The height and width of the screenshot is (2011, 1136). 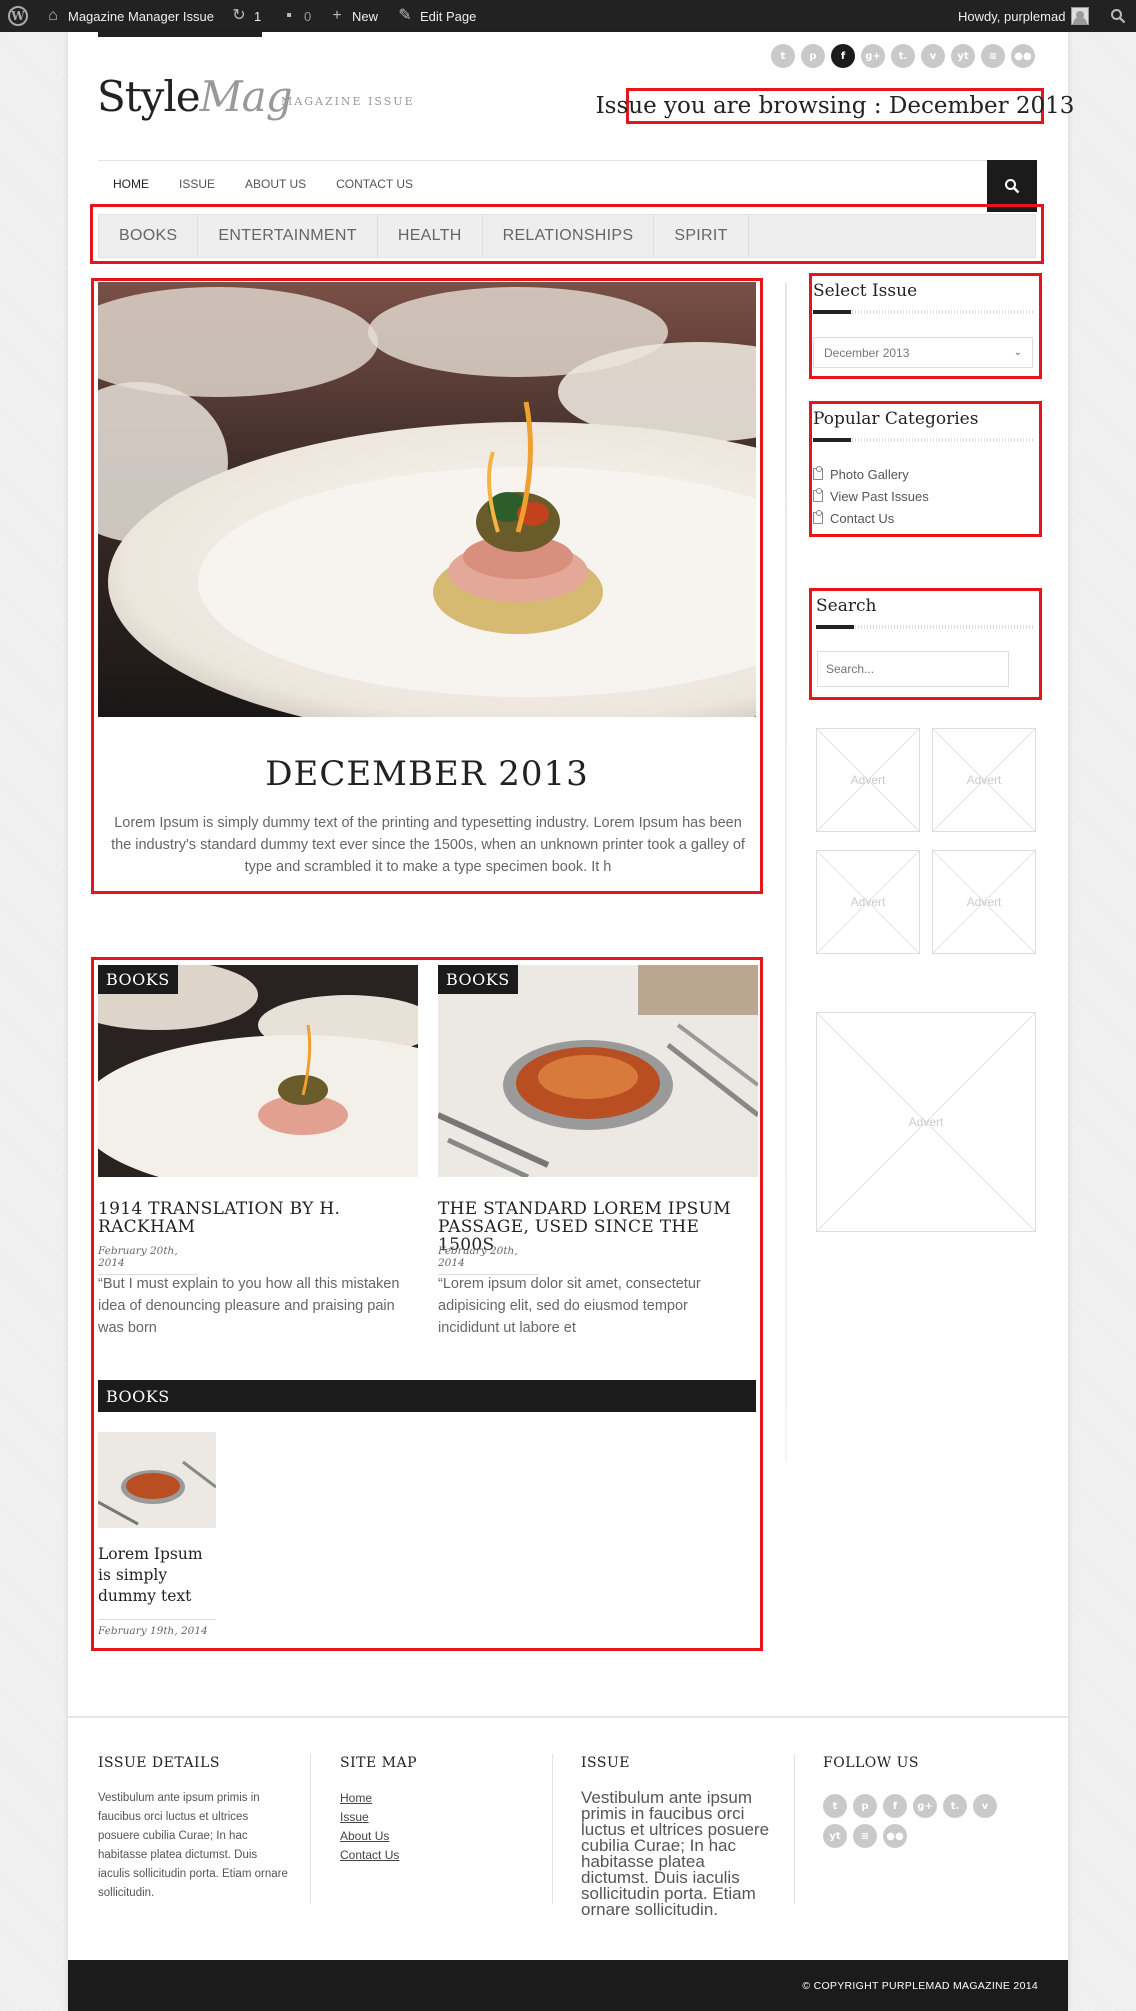 I want to click on footer-issue-details-title: ISSUE DETAILS, so click(x=159, y=1763).